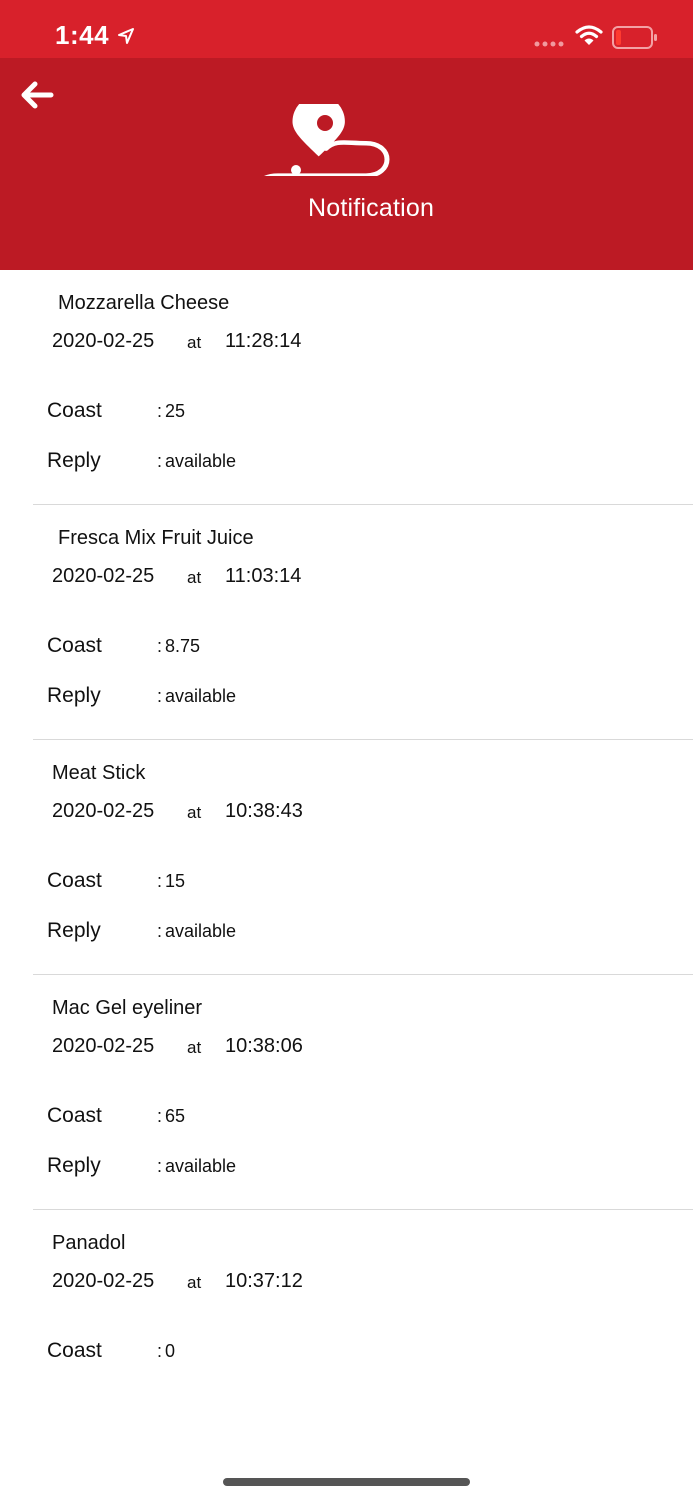 This screenshot has width=693, height=1500. What do you see at coordinates (127, 1008) in the screenshot?
I see `item-title: Mac Gel eyeliner` at bounding box center [127, 1008].